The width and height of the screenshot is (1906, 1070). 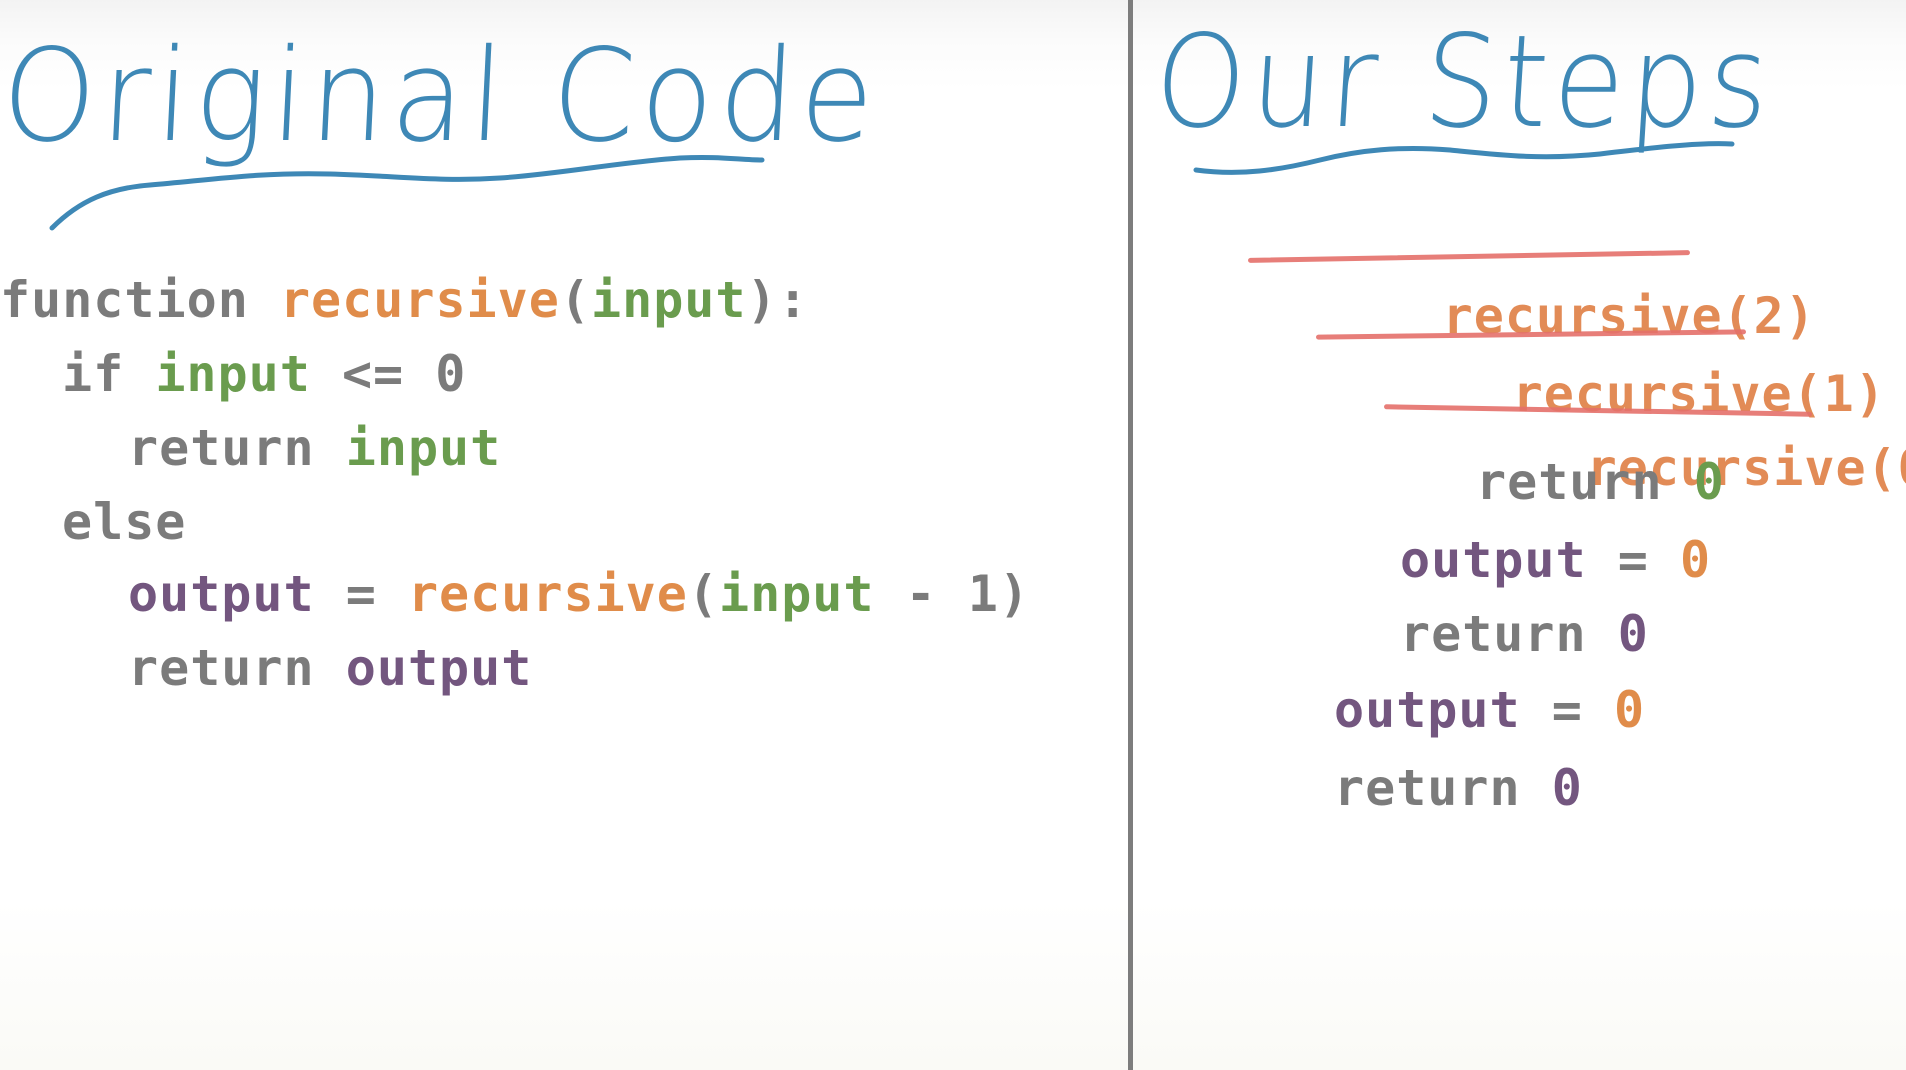 I want to click on step-output-assign-inner: output = 0, so click(x=1555, y=560).